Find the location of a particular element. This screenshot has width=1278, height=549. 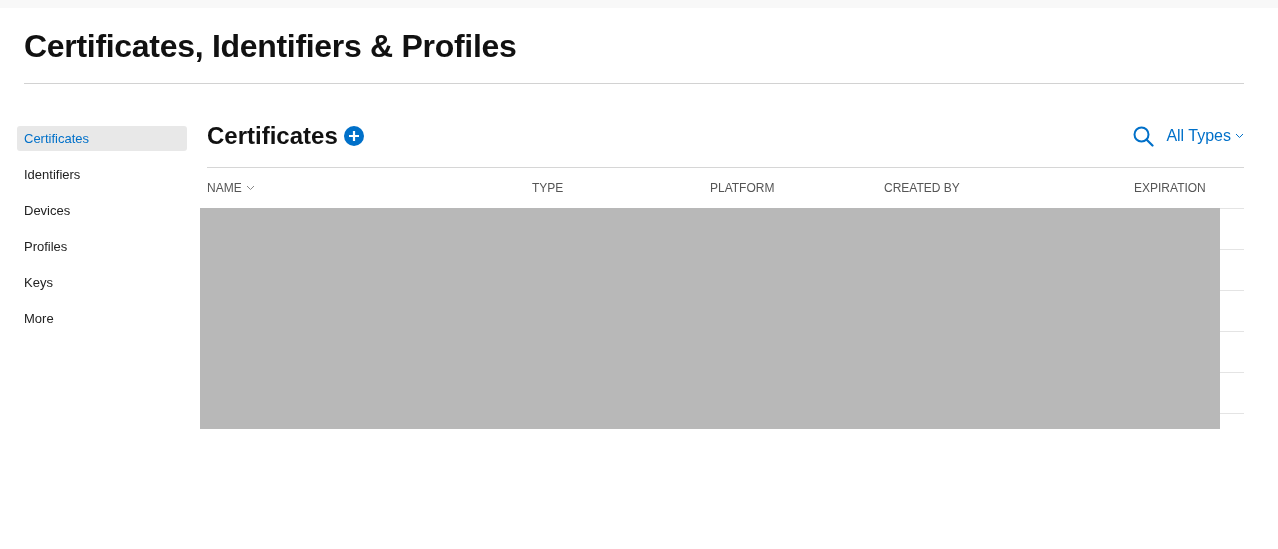

caret-icon is located at coordinates (1239, 136).